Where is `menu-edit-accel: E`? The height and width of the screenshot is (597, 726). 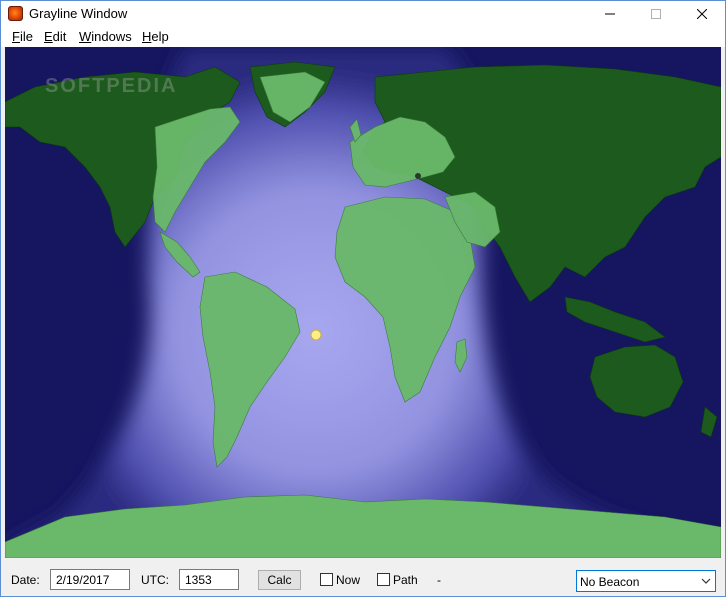 menu-edit-accel: E is located at coordinates (48, 36).